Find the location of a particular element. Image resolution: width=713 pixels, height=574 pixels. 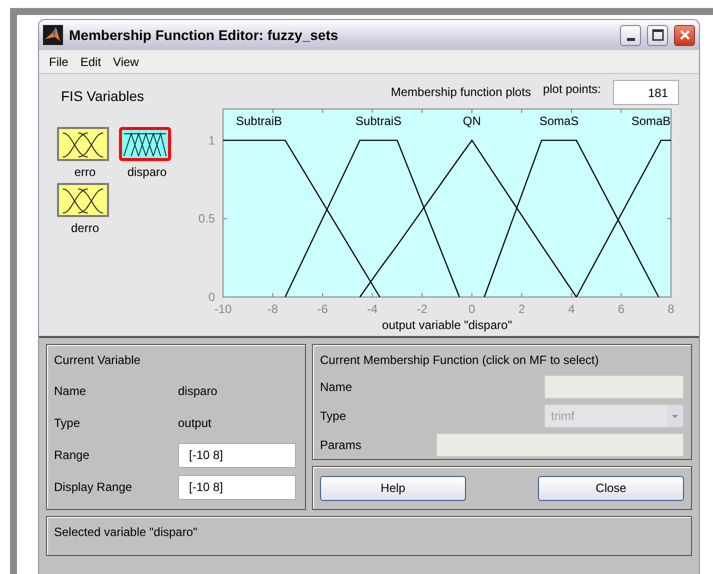

x-tick-label: 6 is located at coordinates (621, 309).